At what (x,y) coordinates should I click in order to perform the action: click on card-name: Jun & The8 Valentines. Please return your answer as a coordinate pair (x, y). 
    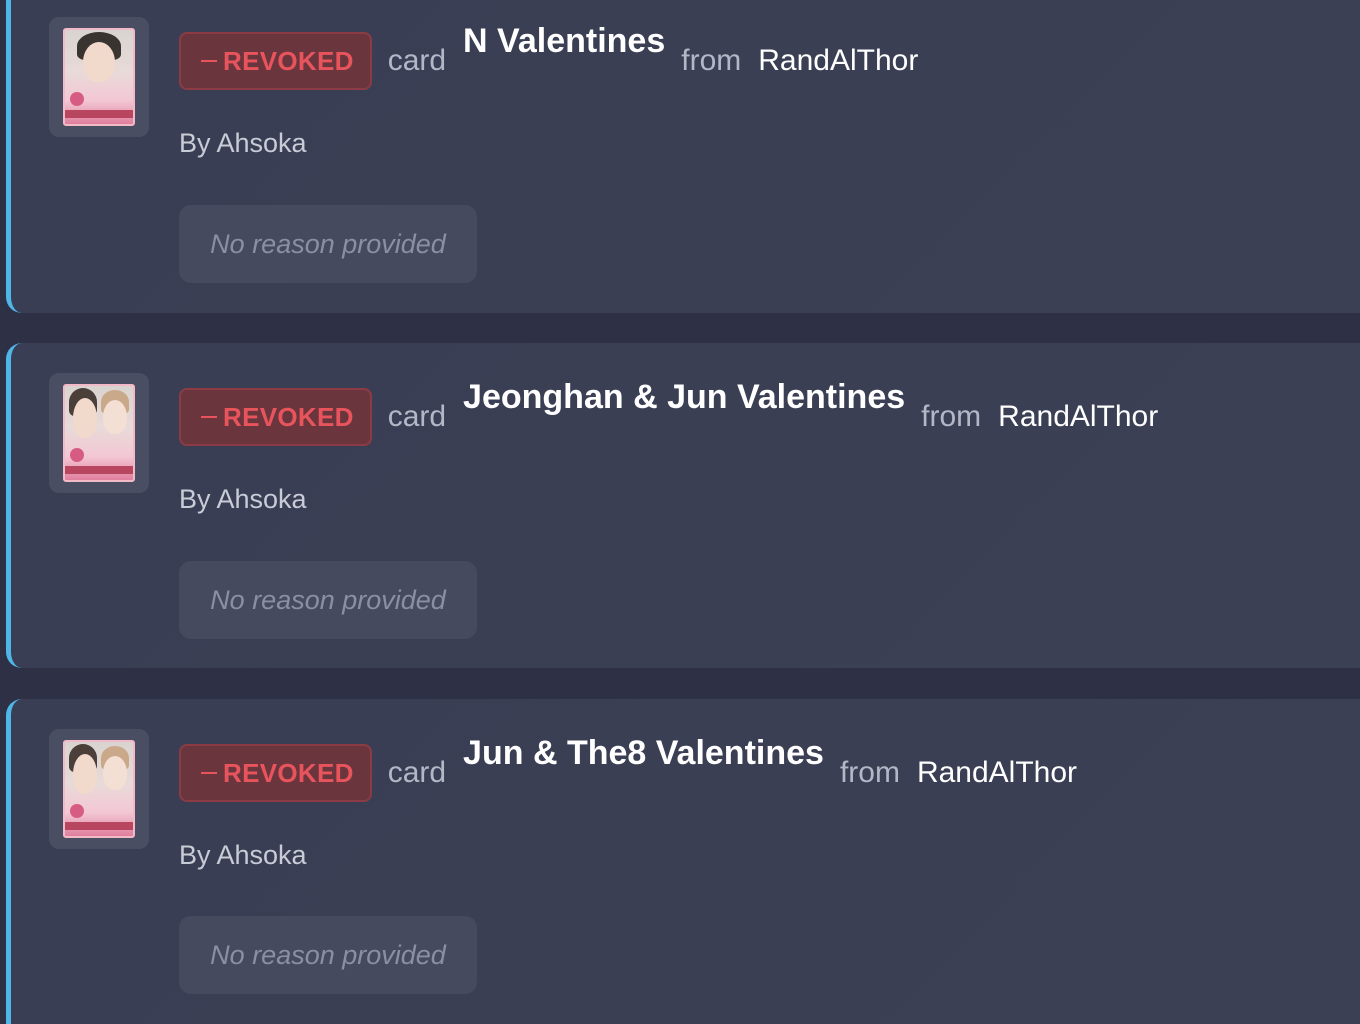
    Looking at the image, I should click on (643, 753).